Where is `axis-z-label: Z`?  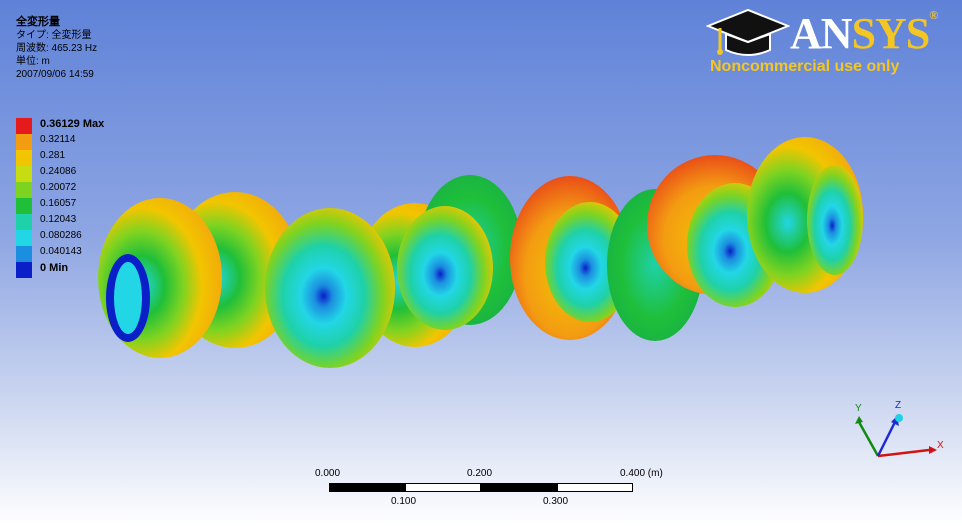
axis-z-label: Z is located at coordinates (898, 405).